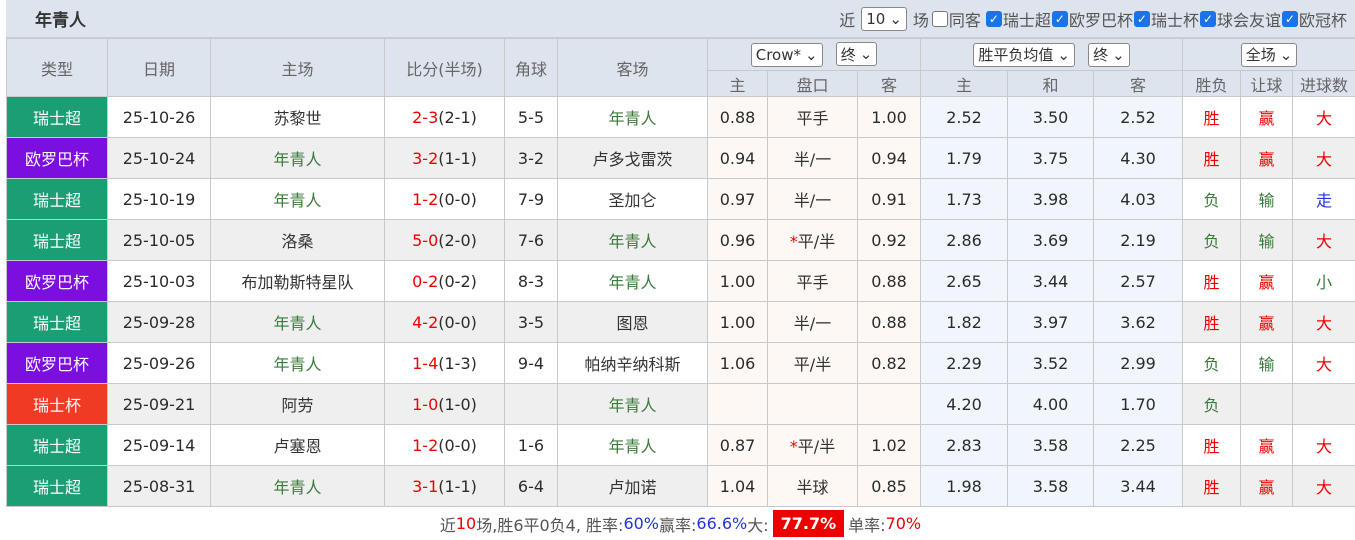 This screenshot has width=1355, height=540. What do you see at coordinates (159, 117) in the screenshot?
I see `match-date: 25-10-26` at bounding box center [159, 117].